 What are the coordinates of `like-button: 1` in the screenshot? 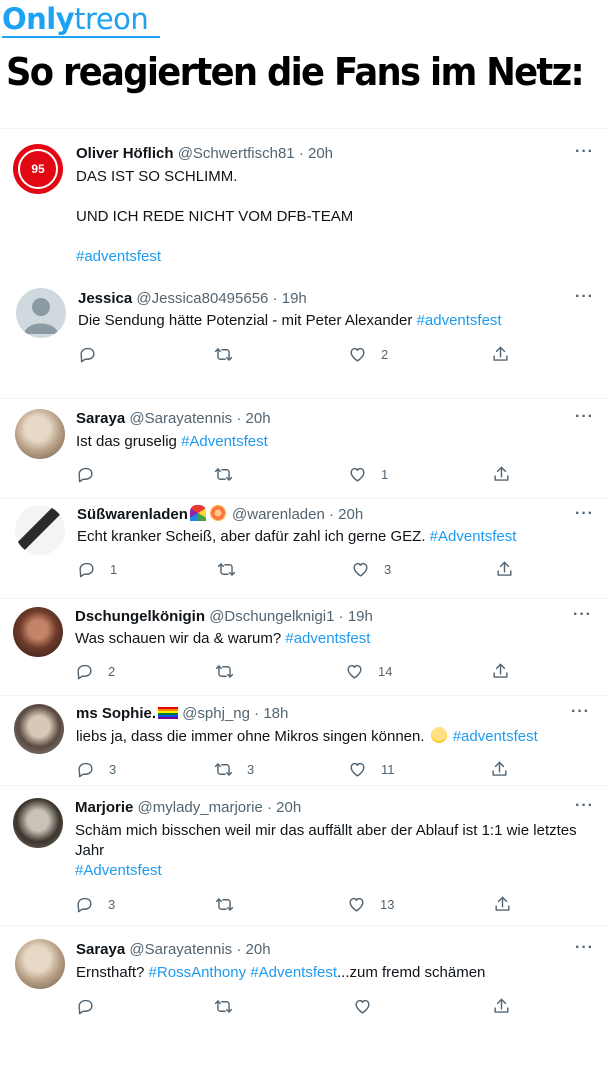 It's located at (368, 474).